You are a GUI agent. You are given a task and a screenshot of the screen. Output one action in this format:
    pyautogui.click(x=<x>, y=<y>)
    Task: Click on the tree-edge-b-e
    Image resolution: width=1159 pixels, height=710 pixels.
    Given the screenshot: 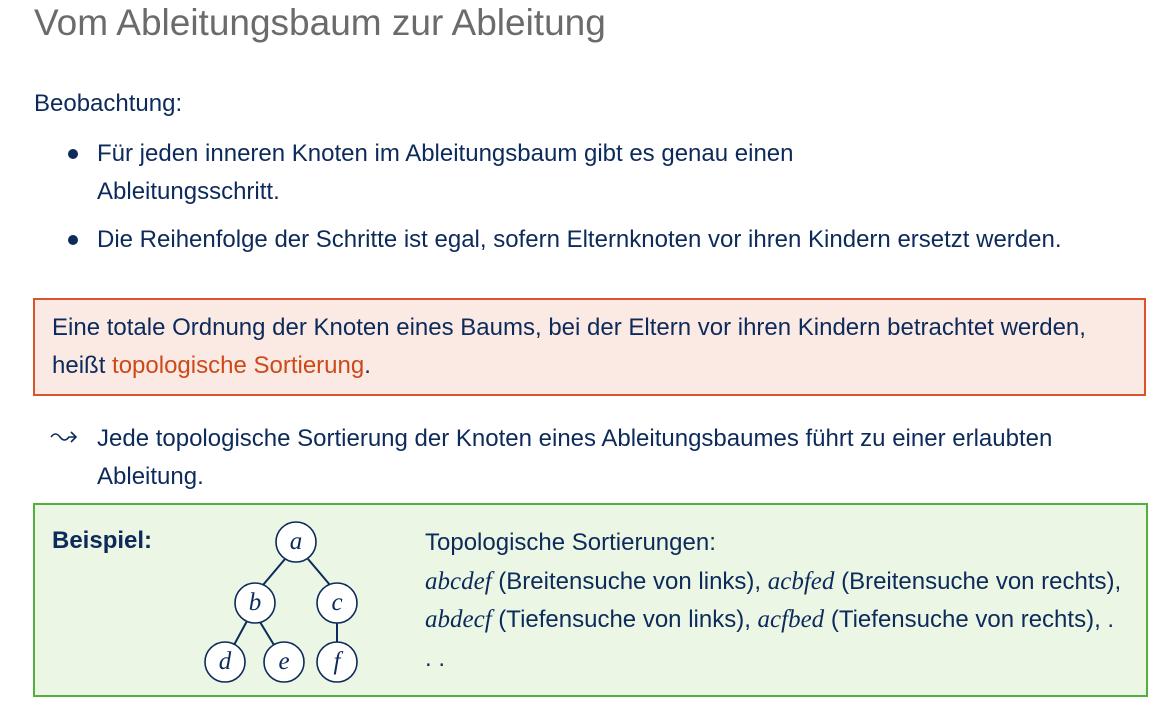 What is the action you would take?
    pyautogui.click(x=267, y=633)
    